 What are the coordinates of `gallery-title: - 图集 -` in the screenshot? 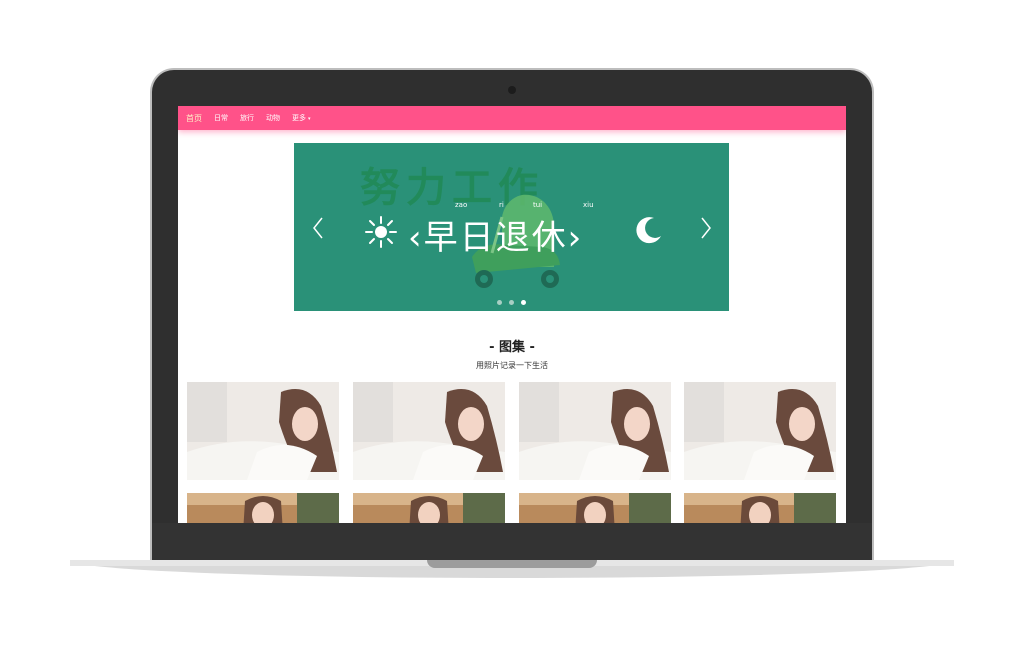 It's located at (512, 347).